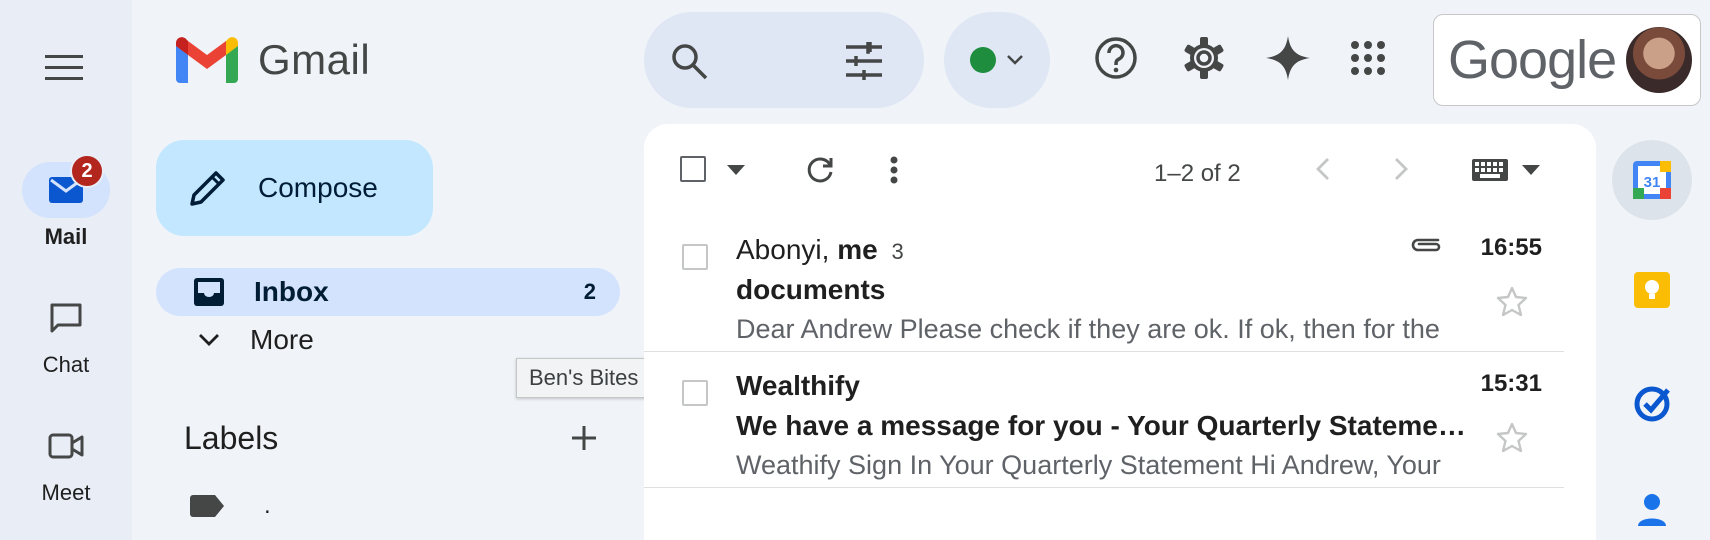 This screenshot has width=1710, height=540. What do you see at coordinates (388, 292) in the screenshot?
I see `nav-item-inbox: Inbox 2` at bounding box center [388, 292].